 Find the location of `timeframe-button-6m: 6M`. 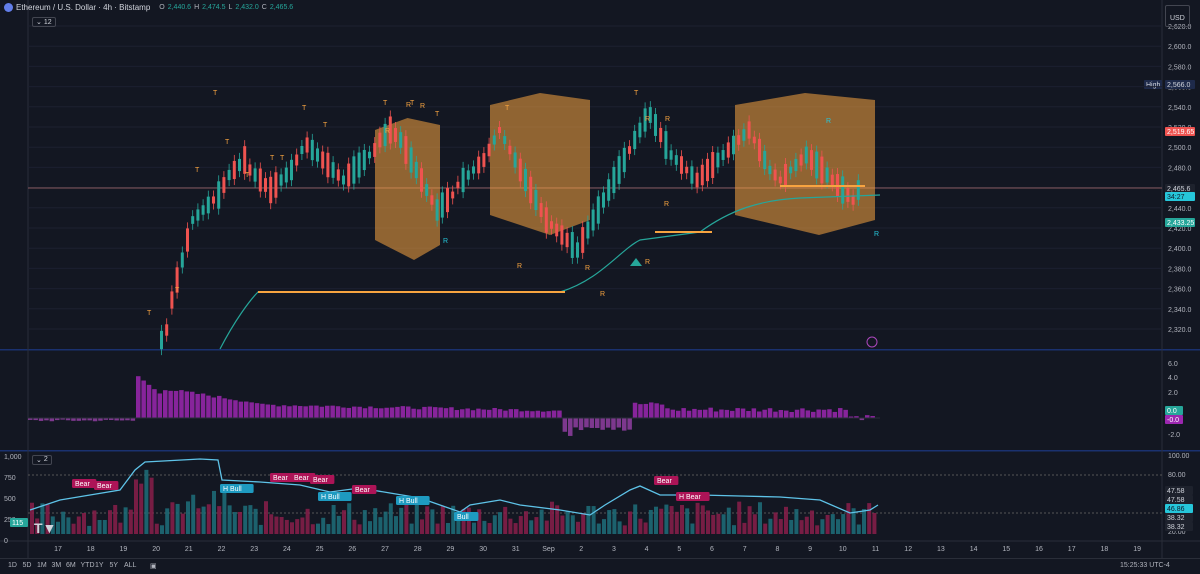

timeframe-button-6m: 6M is located at coordinates (71, 565).